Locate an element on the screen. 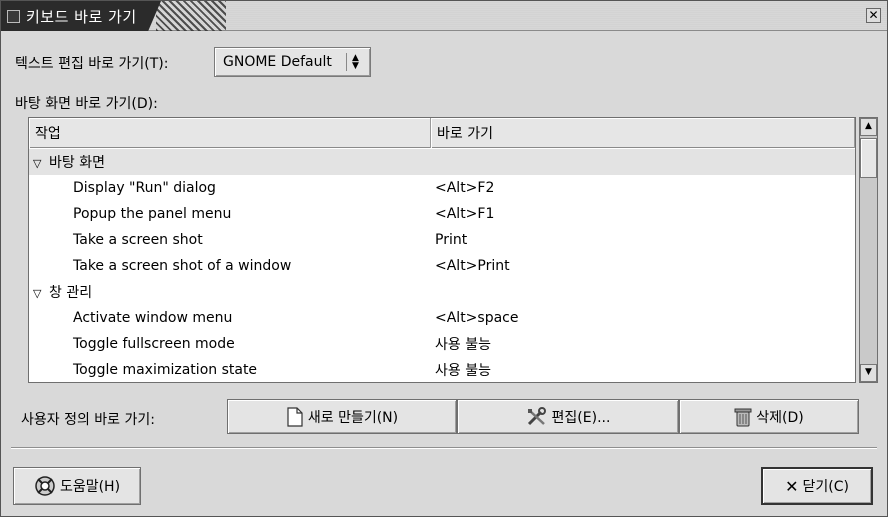 The height and width of the screenshot is (517, 888). action-cell: Toggle fullscreen mode is located at coordinates (154, 344).